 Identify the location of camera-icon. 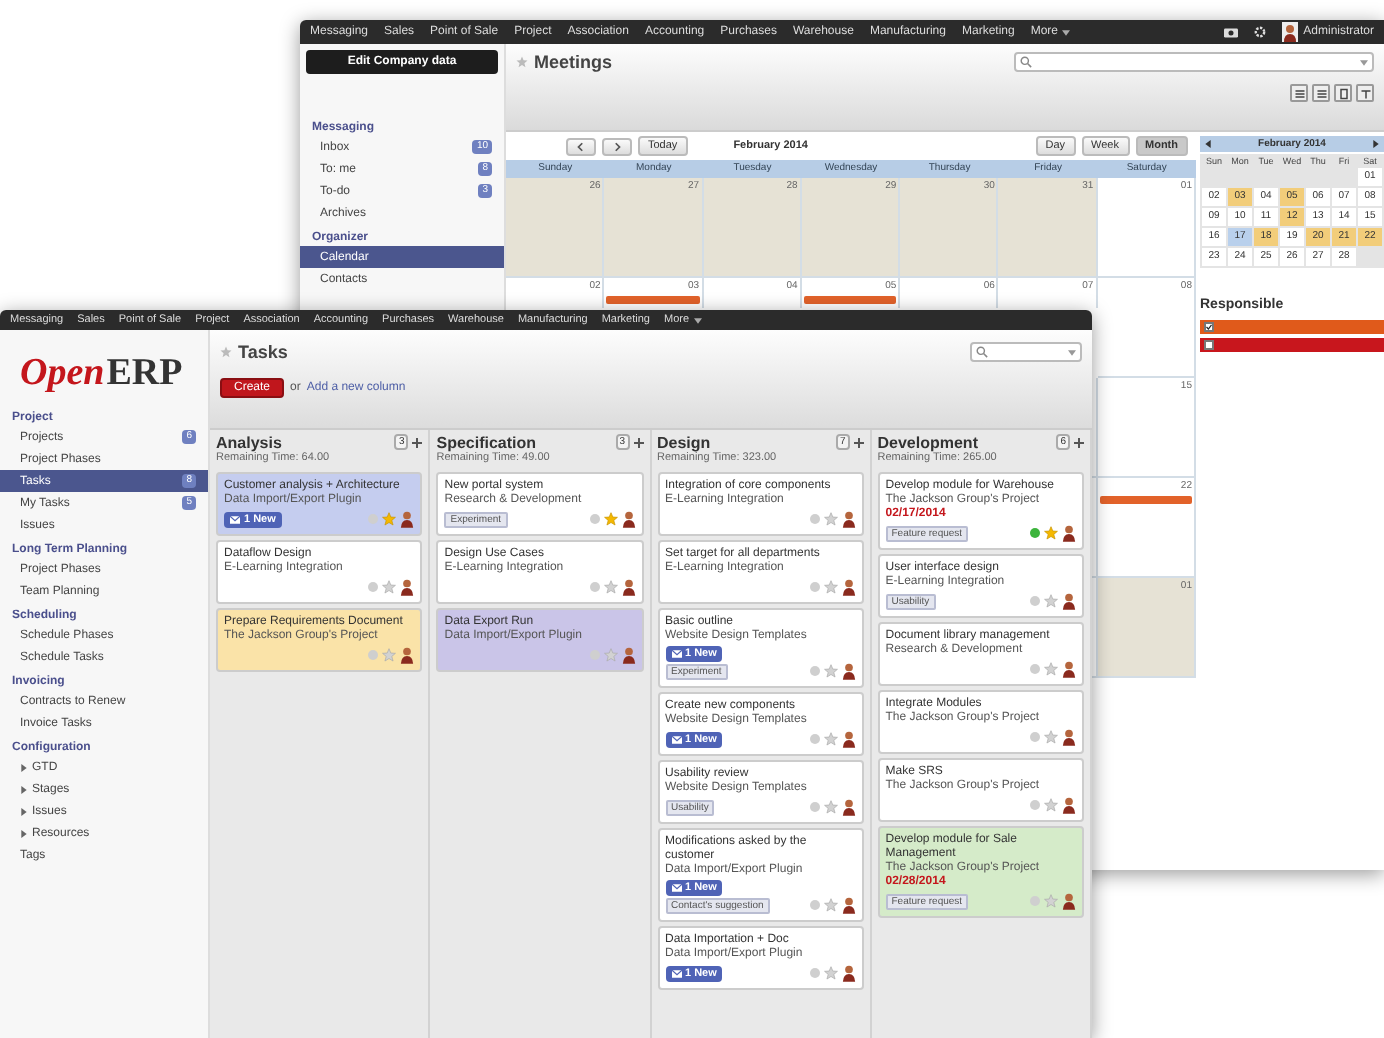
(1230, 32).